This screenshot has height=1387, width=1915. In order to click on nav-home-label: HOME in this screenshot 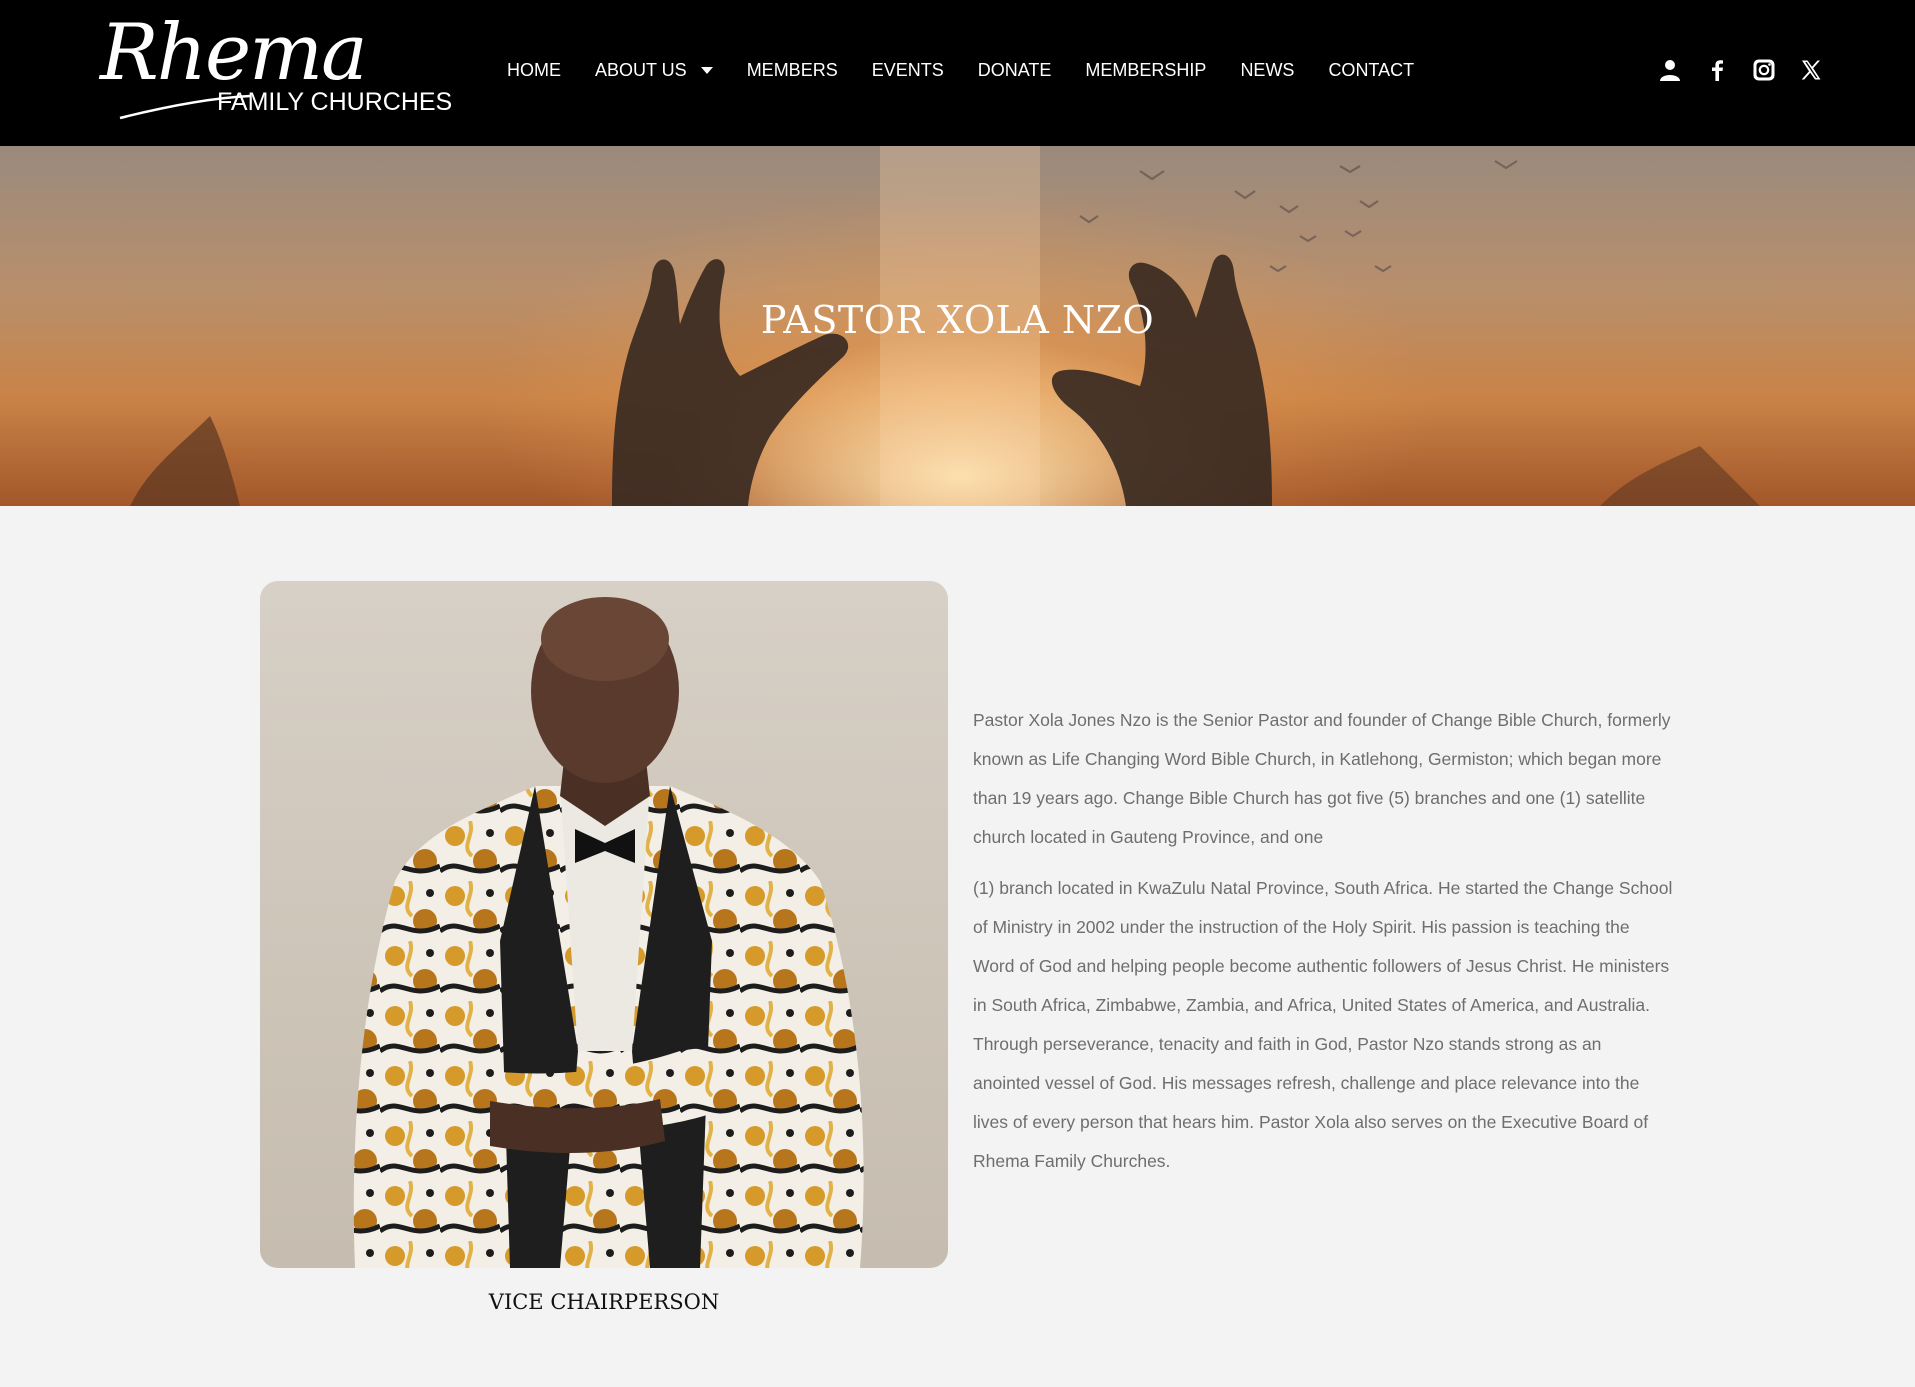, I will do `click(534, 70)`.